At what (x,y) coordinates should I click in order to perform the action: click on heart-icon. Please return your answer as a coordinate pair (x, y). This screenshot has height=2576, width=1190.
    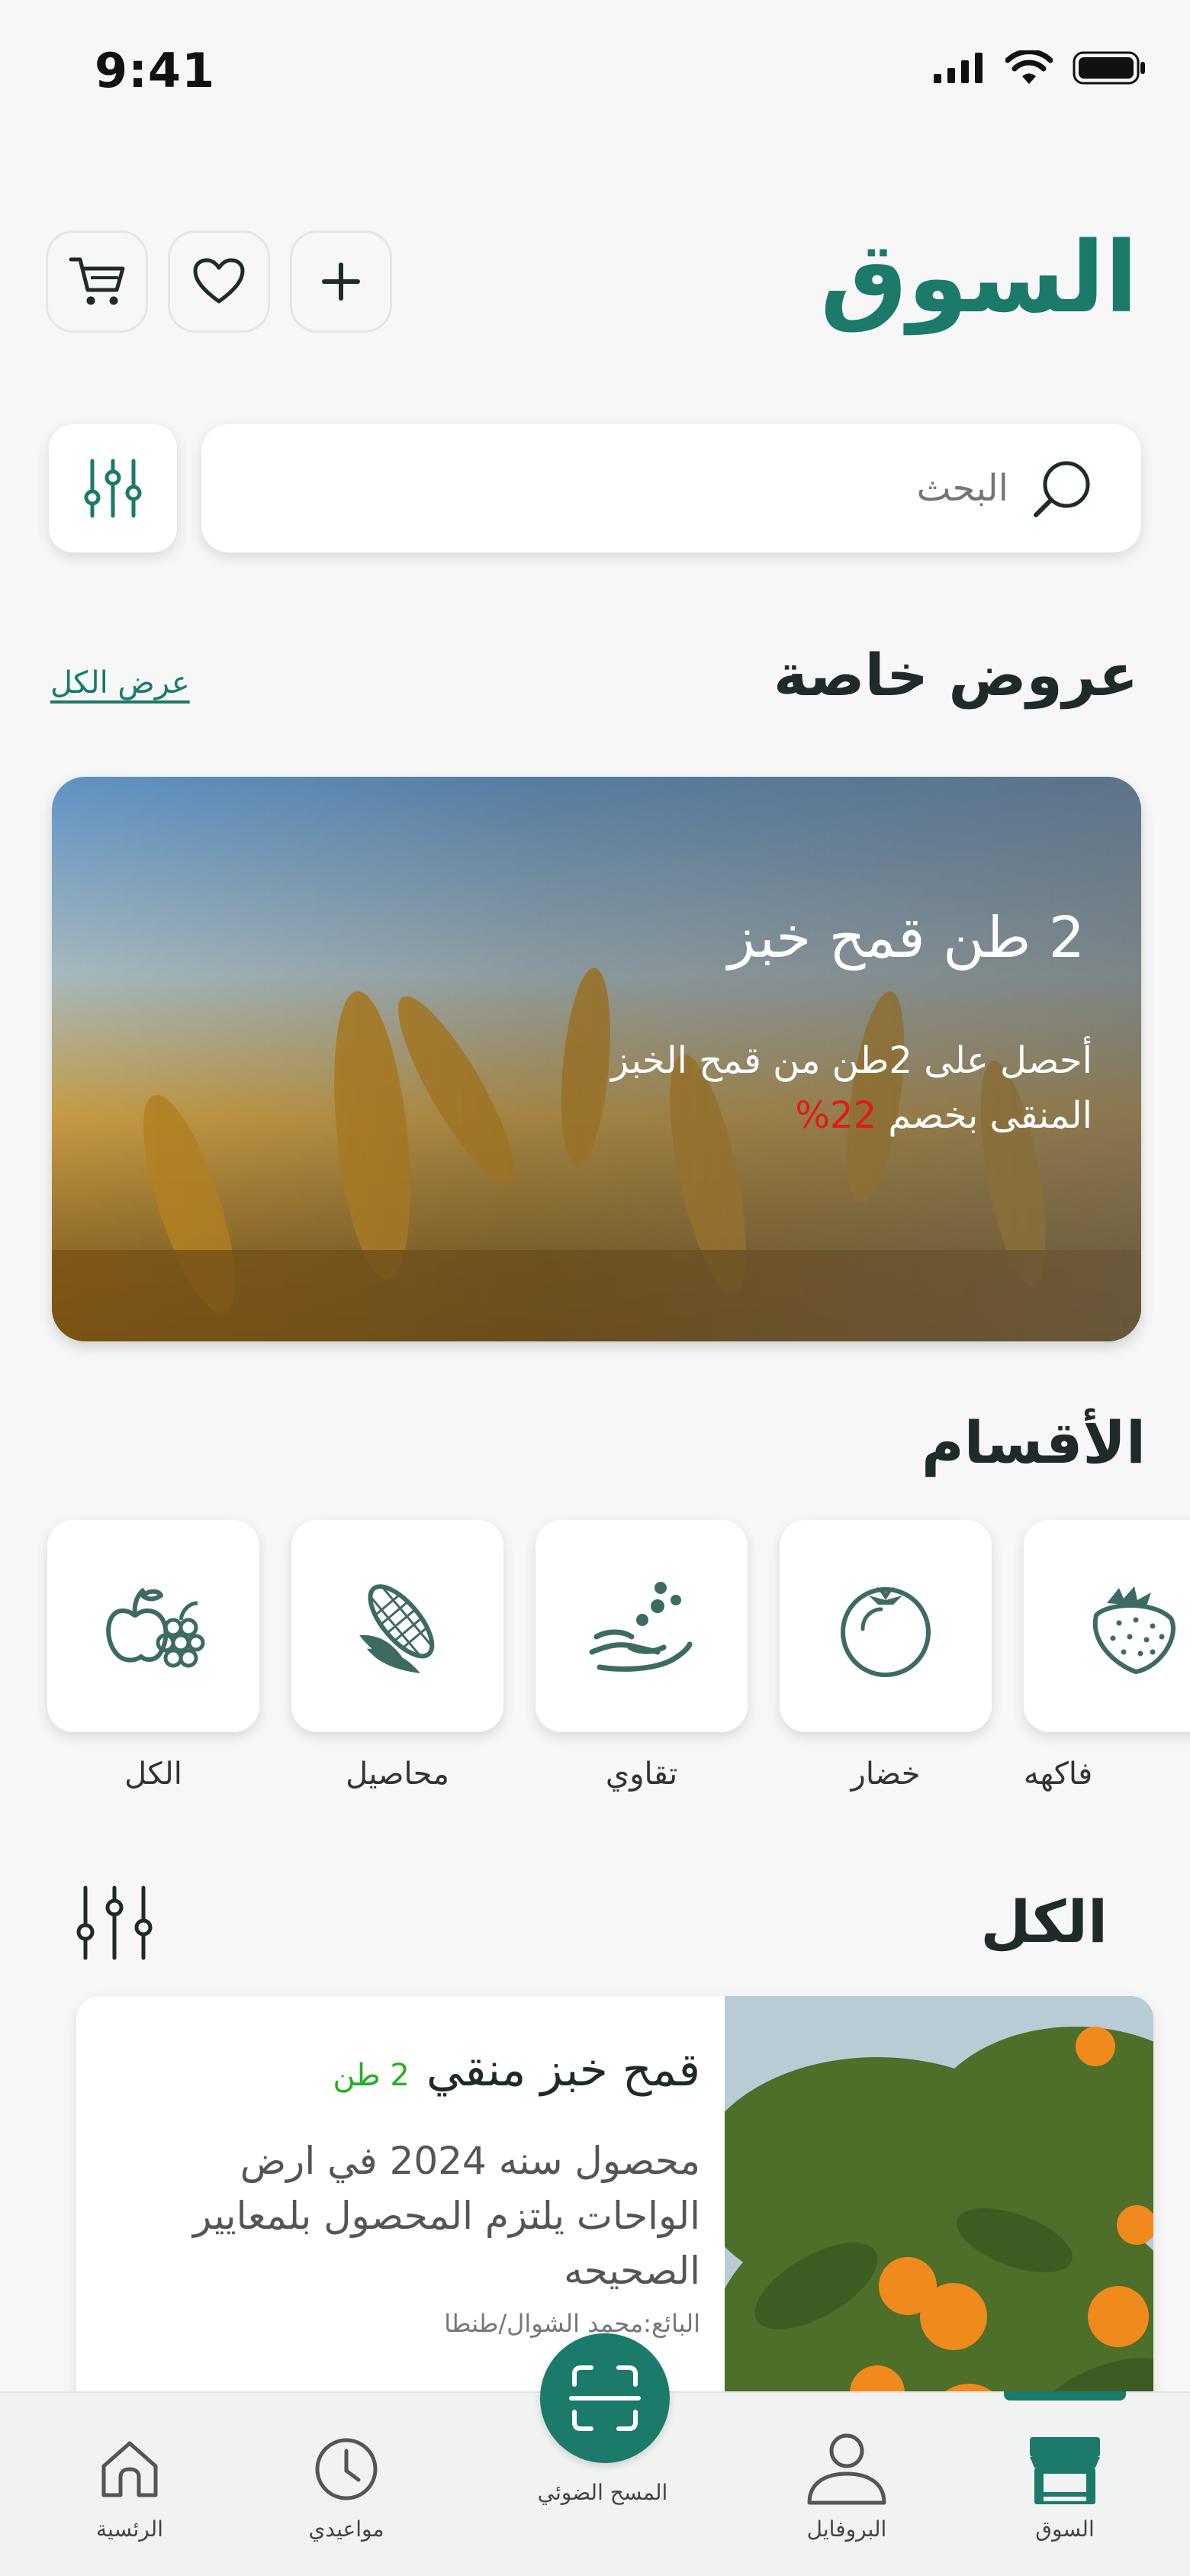
    Looking at the image, I should click on (219, 281).